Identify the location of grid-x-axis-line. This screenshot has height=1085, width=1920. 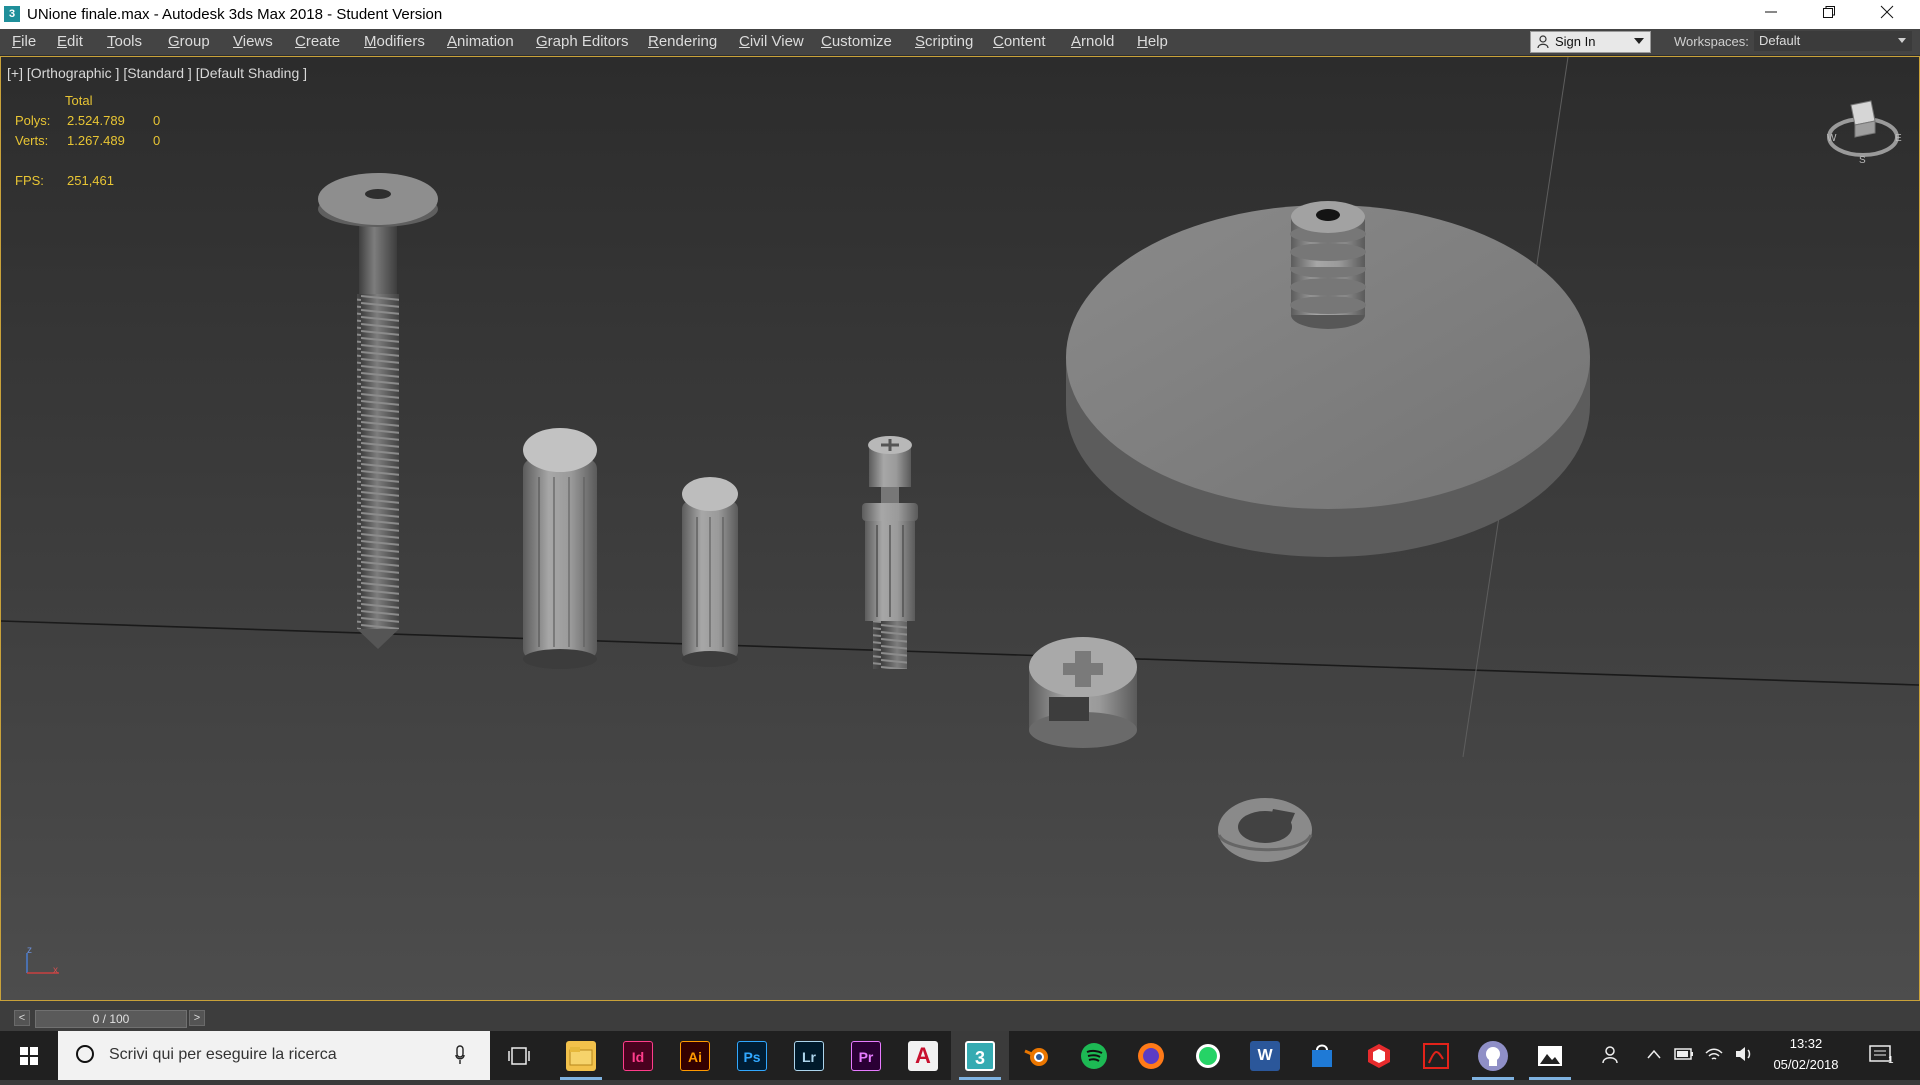
(960, 653).